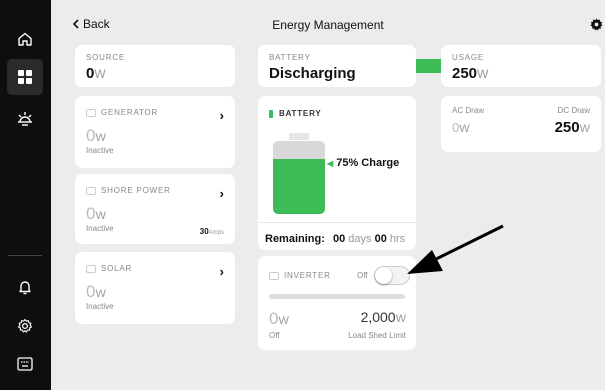 The image size is (605, 390). Describe the element at coordinates (584, 129) in the screenshot. I see `dc-draw-unit: W` at that location.